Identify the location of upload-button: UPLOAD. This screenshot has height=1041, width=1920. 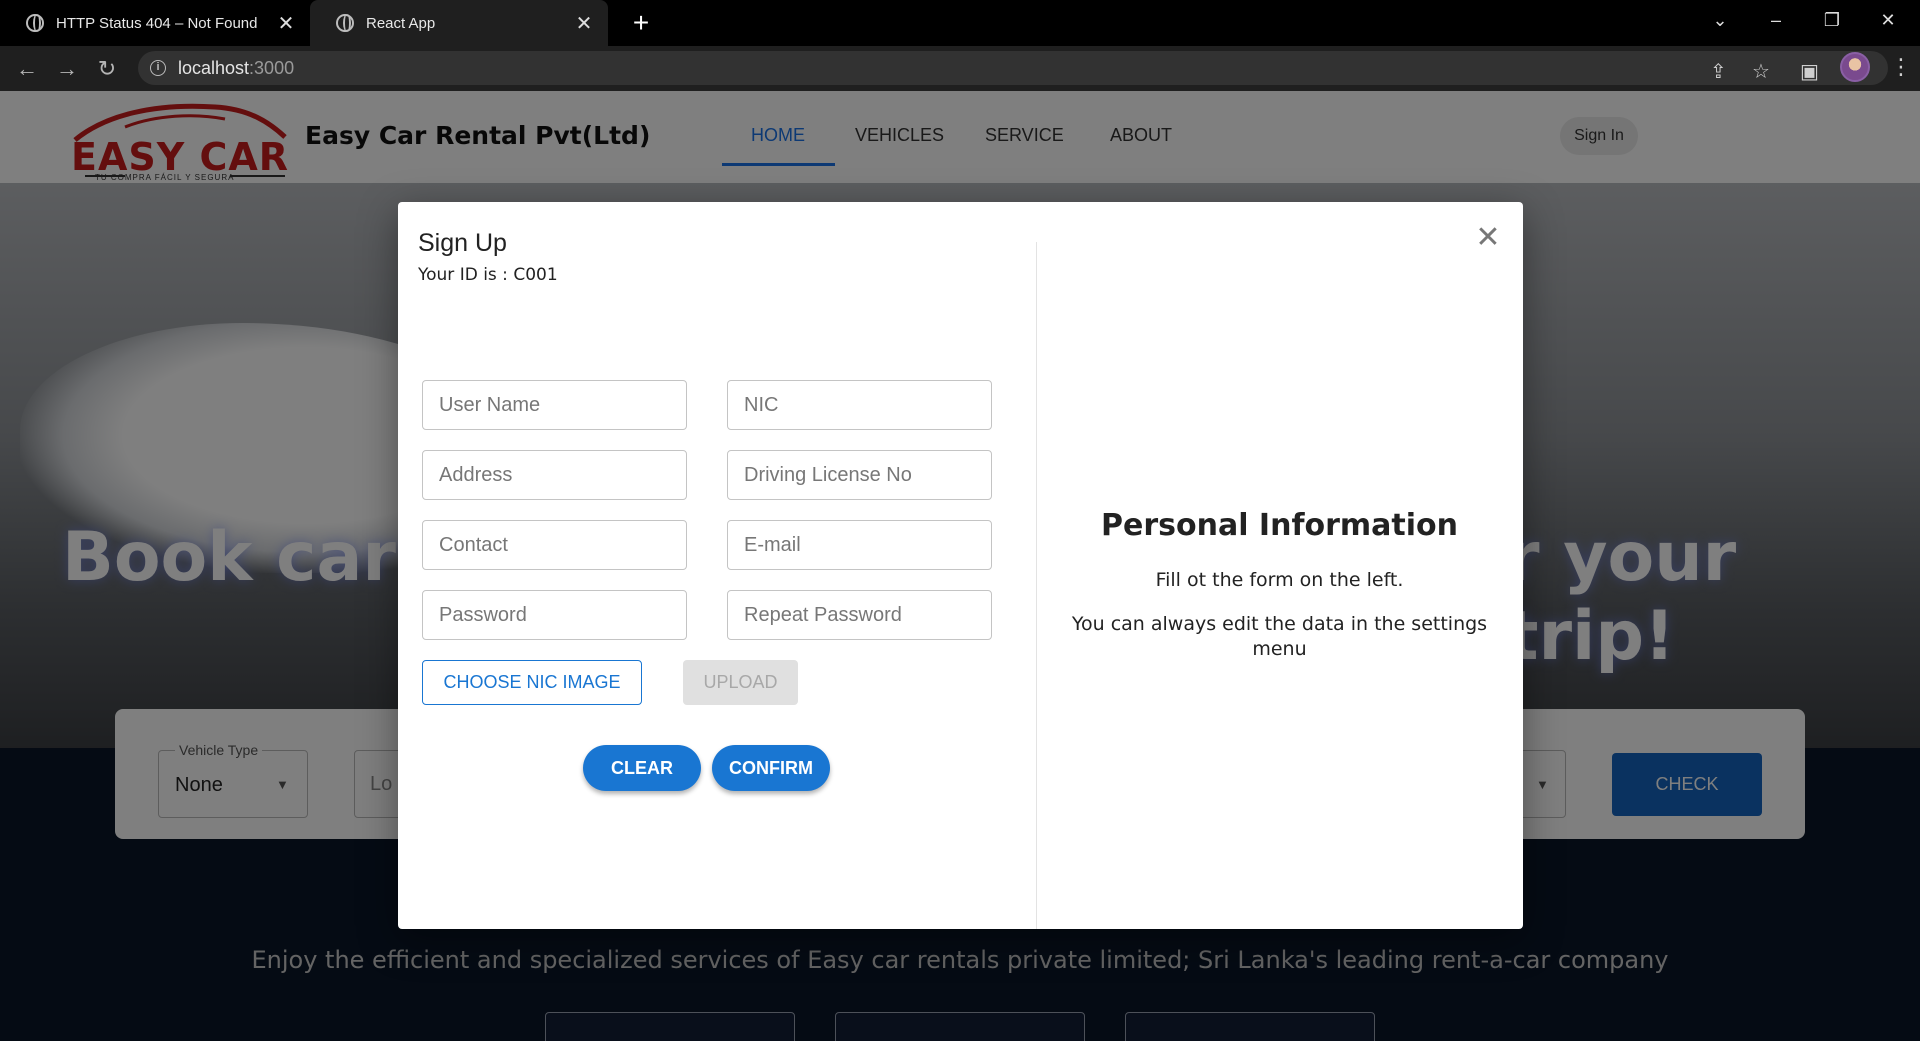
(740, 682).